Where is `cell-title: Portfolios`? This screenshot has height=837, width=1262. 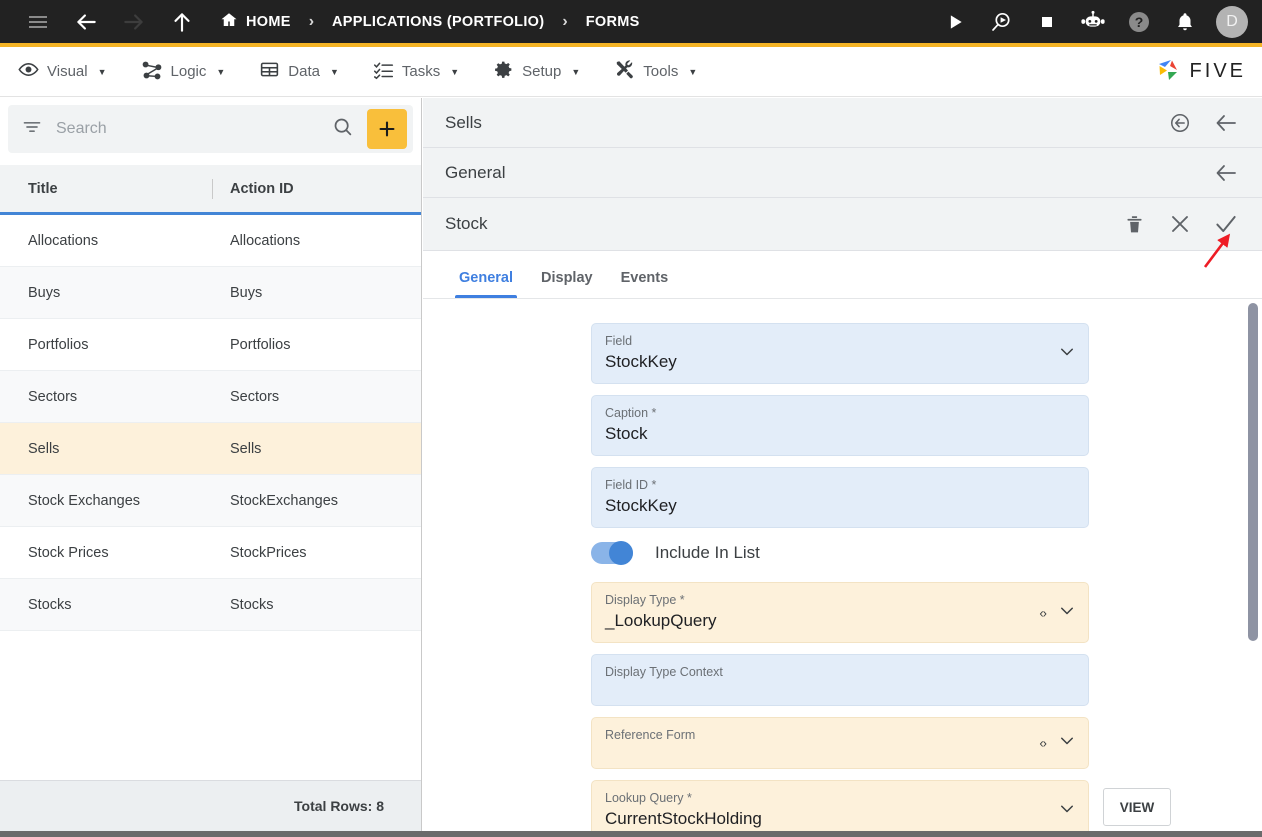
cell-title: Portfolios is located at coordinates (58, 344).